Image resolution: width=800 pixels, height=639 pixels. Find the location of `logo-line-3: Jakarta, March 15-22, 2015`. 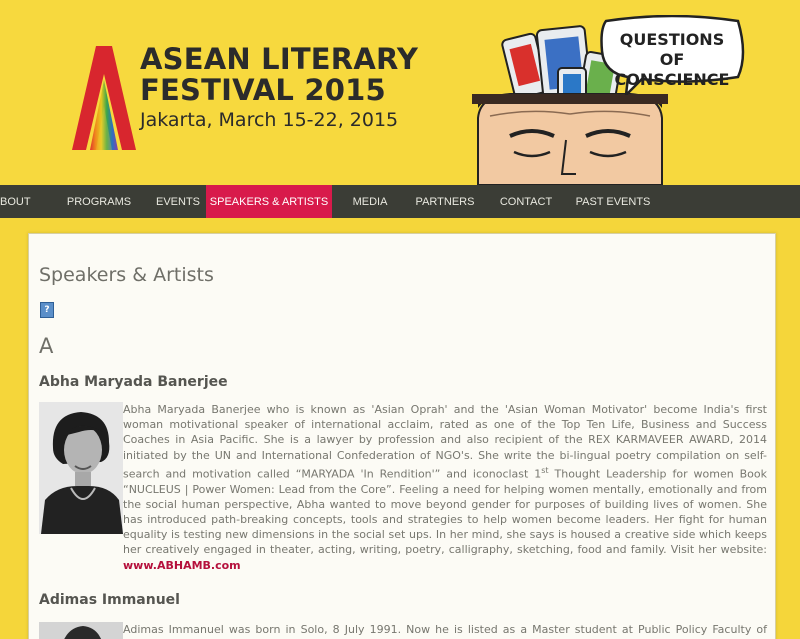

logo-line-3: Jakarta, March 15-22, 2015 is located at coordinates (269, 120).